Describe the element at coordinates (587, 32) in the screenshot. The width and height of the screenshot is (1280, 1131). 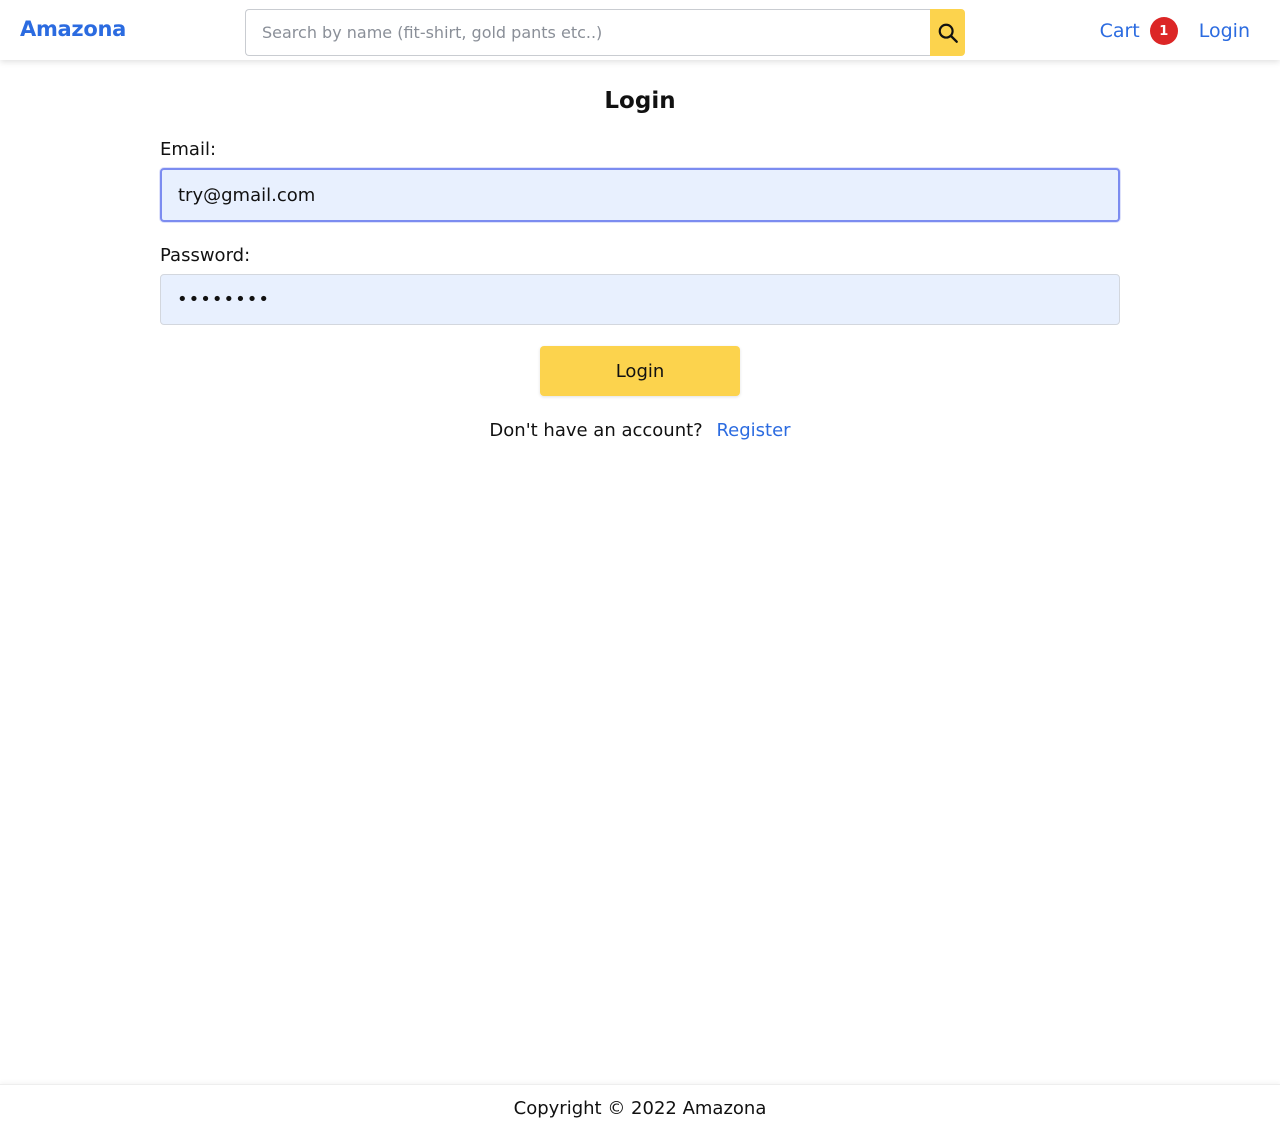
I see `search-input` at that location.